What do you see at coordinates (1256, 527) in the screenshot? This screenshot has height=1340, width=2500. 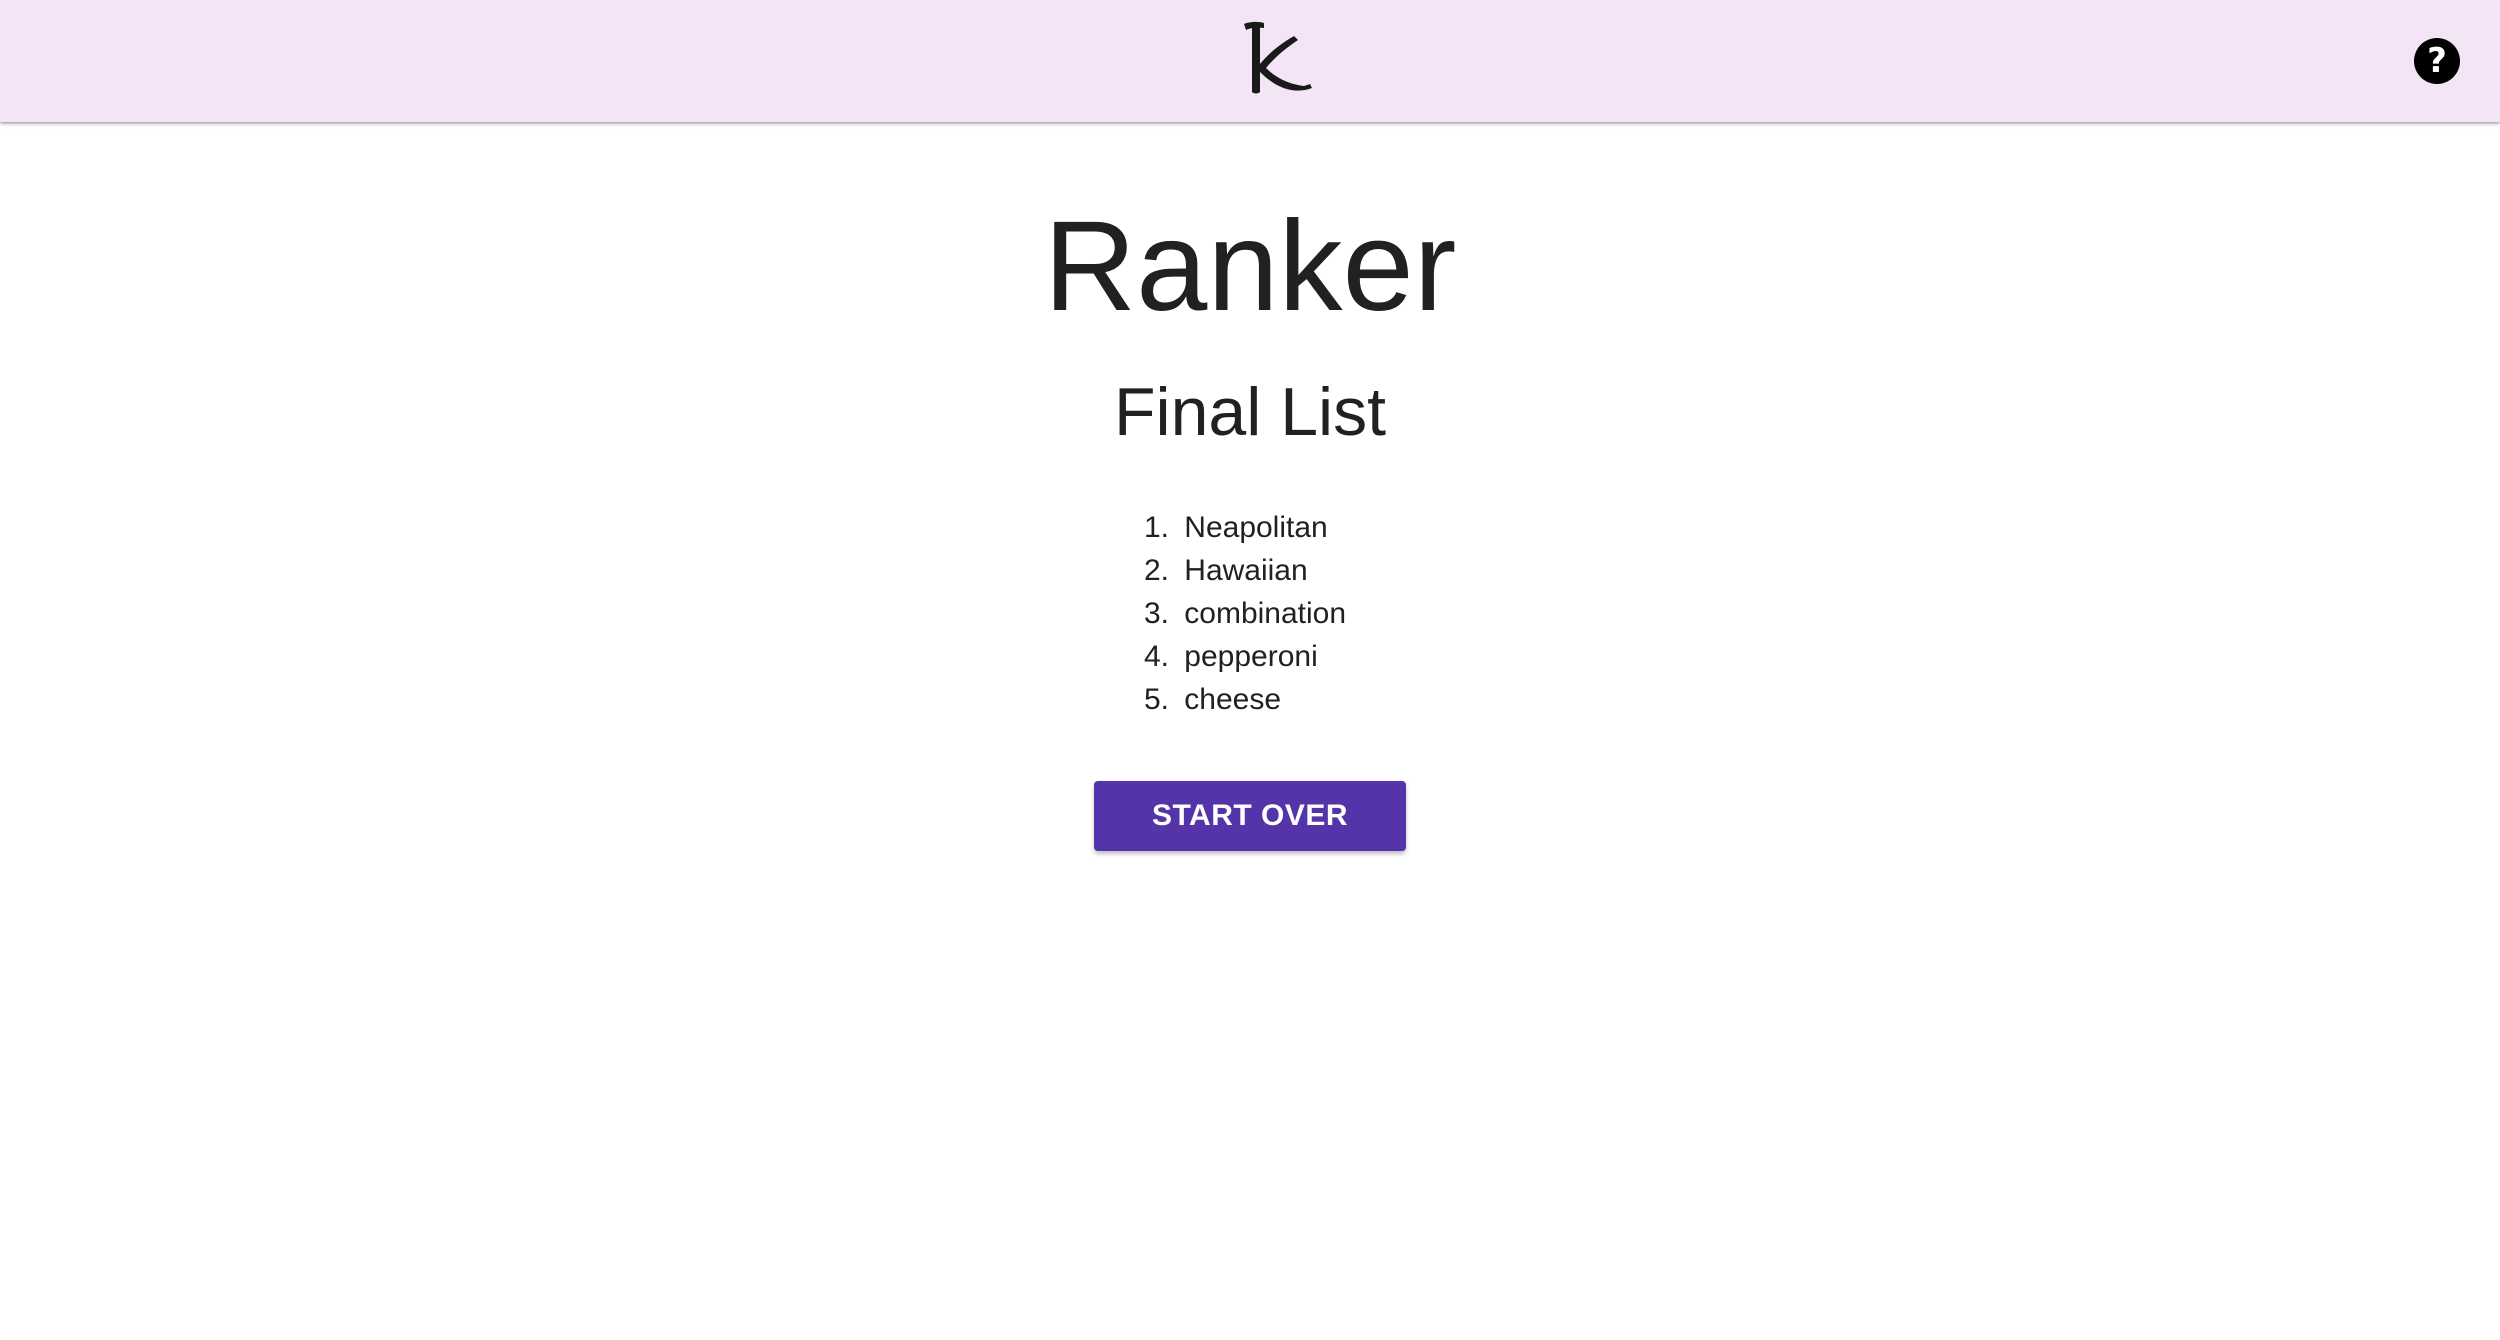 I see `list-item-label: Neapolitan` at bounding box center [1256, 527].